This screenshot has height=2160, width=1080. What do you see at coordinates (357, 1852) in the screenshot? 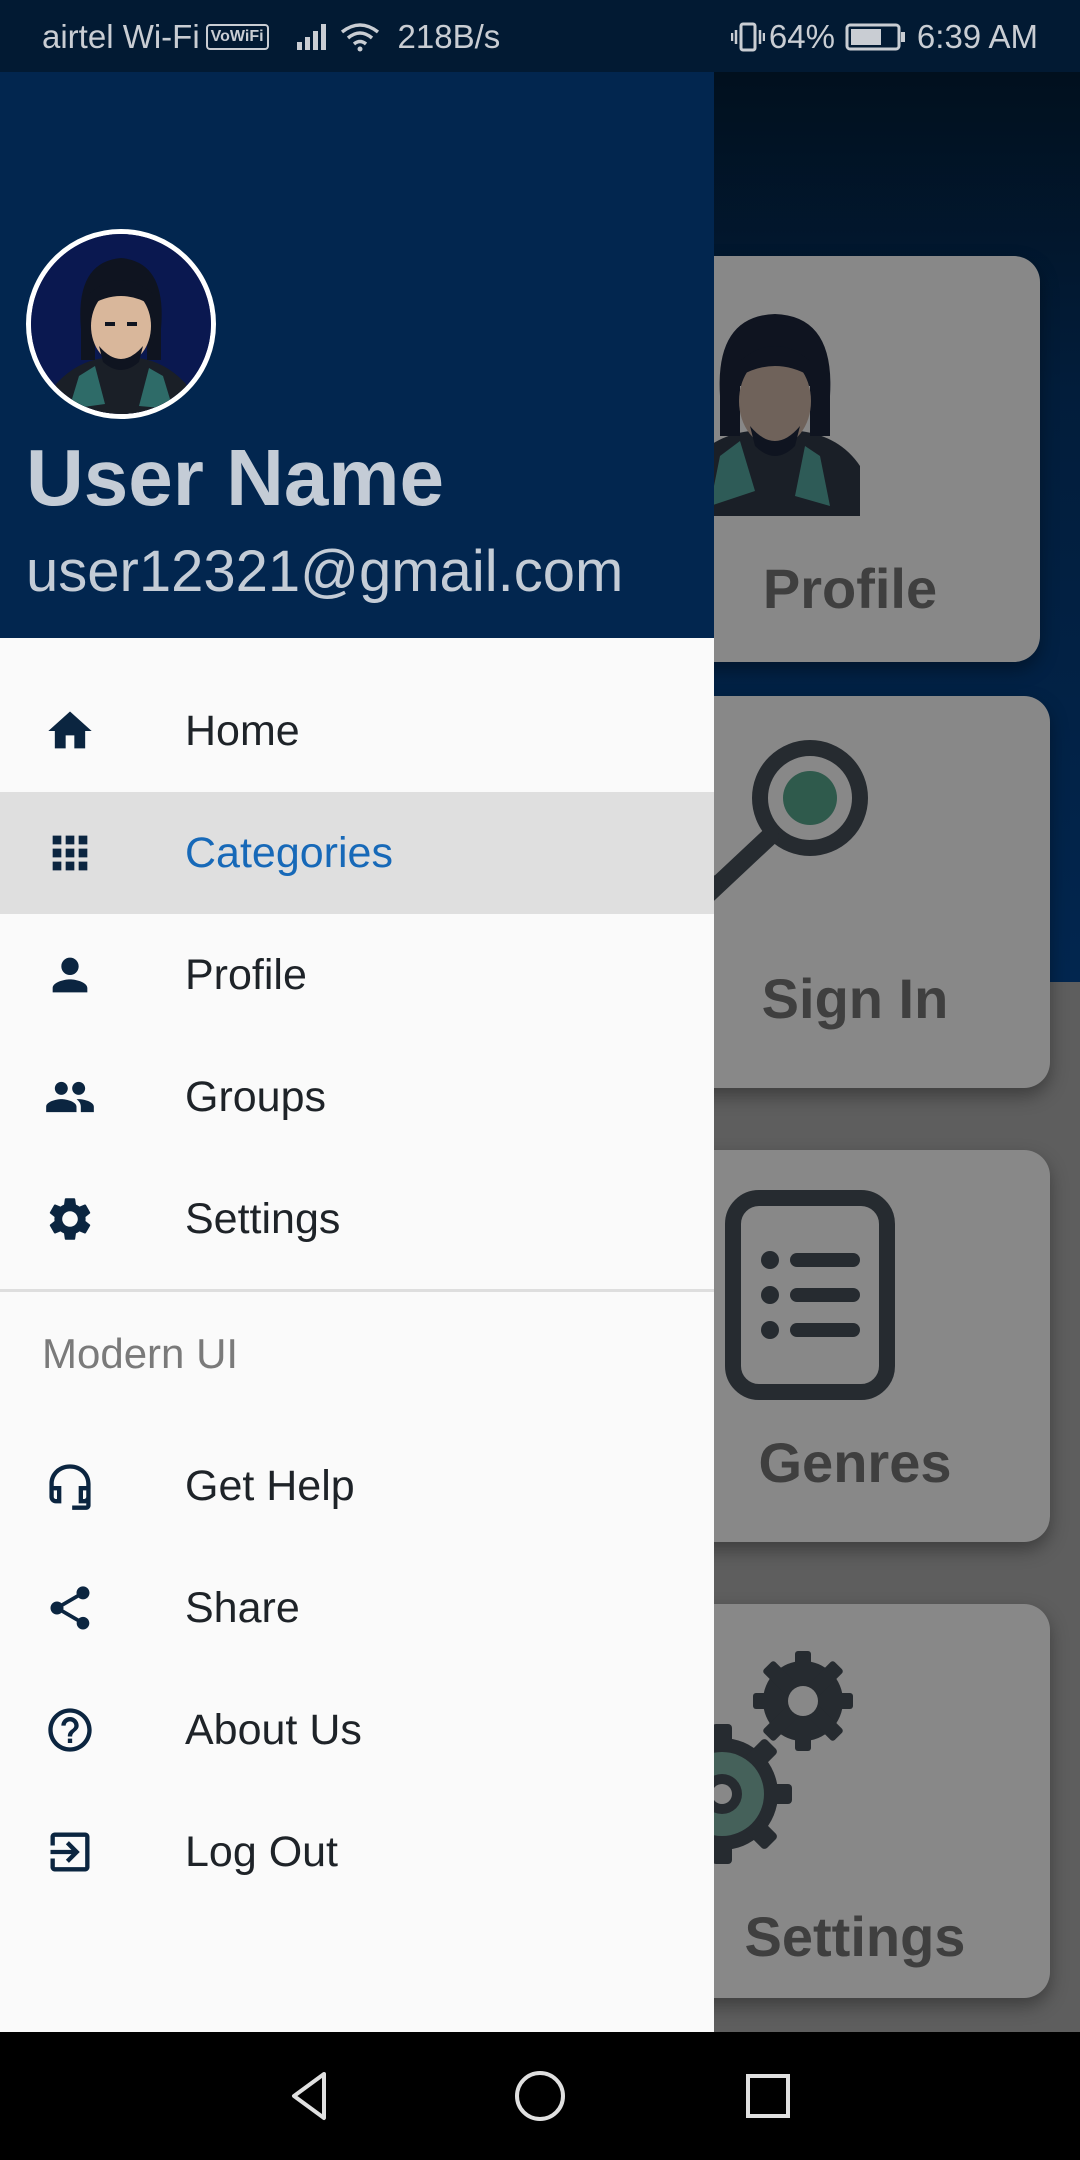
I see `nav-item-log-out: Log Out` at bounding box center [357, 1852].